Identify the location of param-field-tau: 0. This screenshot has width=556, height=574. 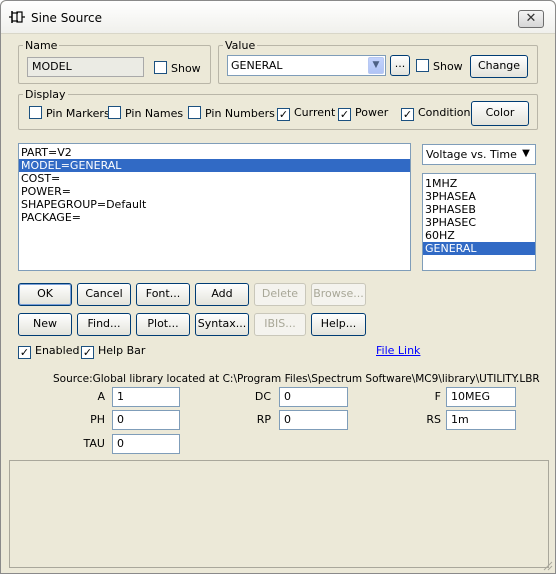
(146, 444).